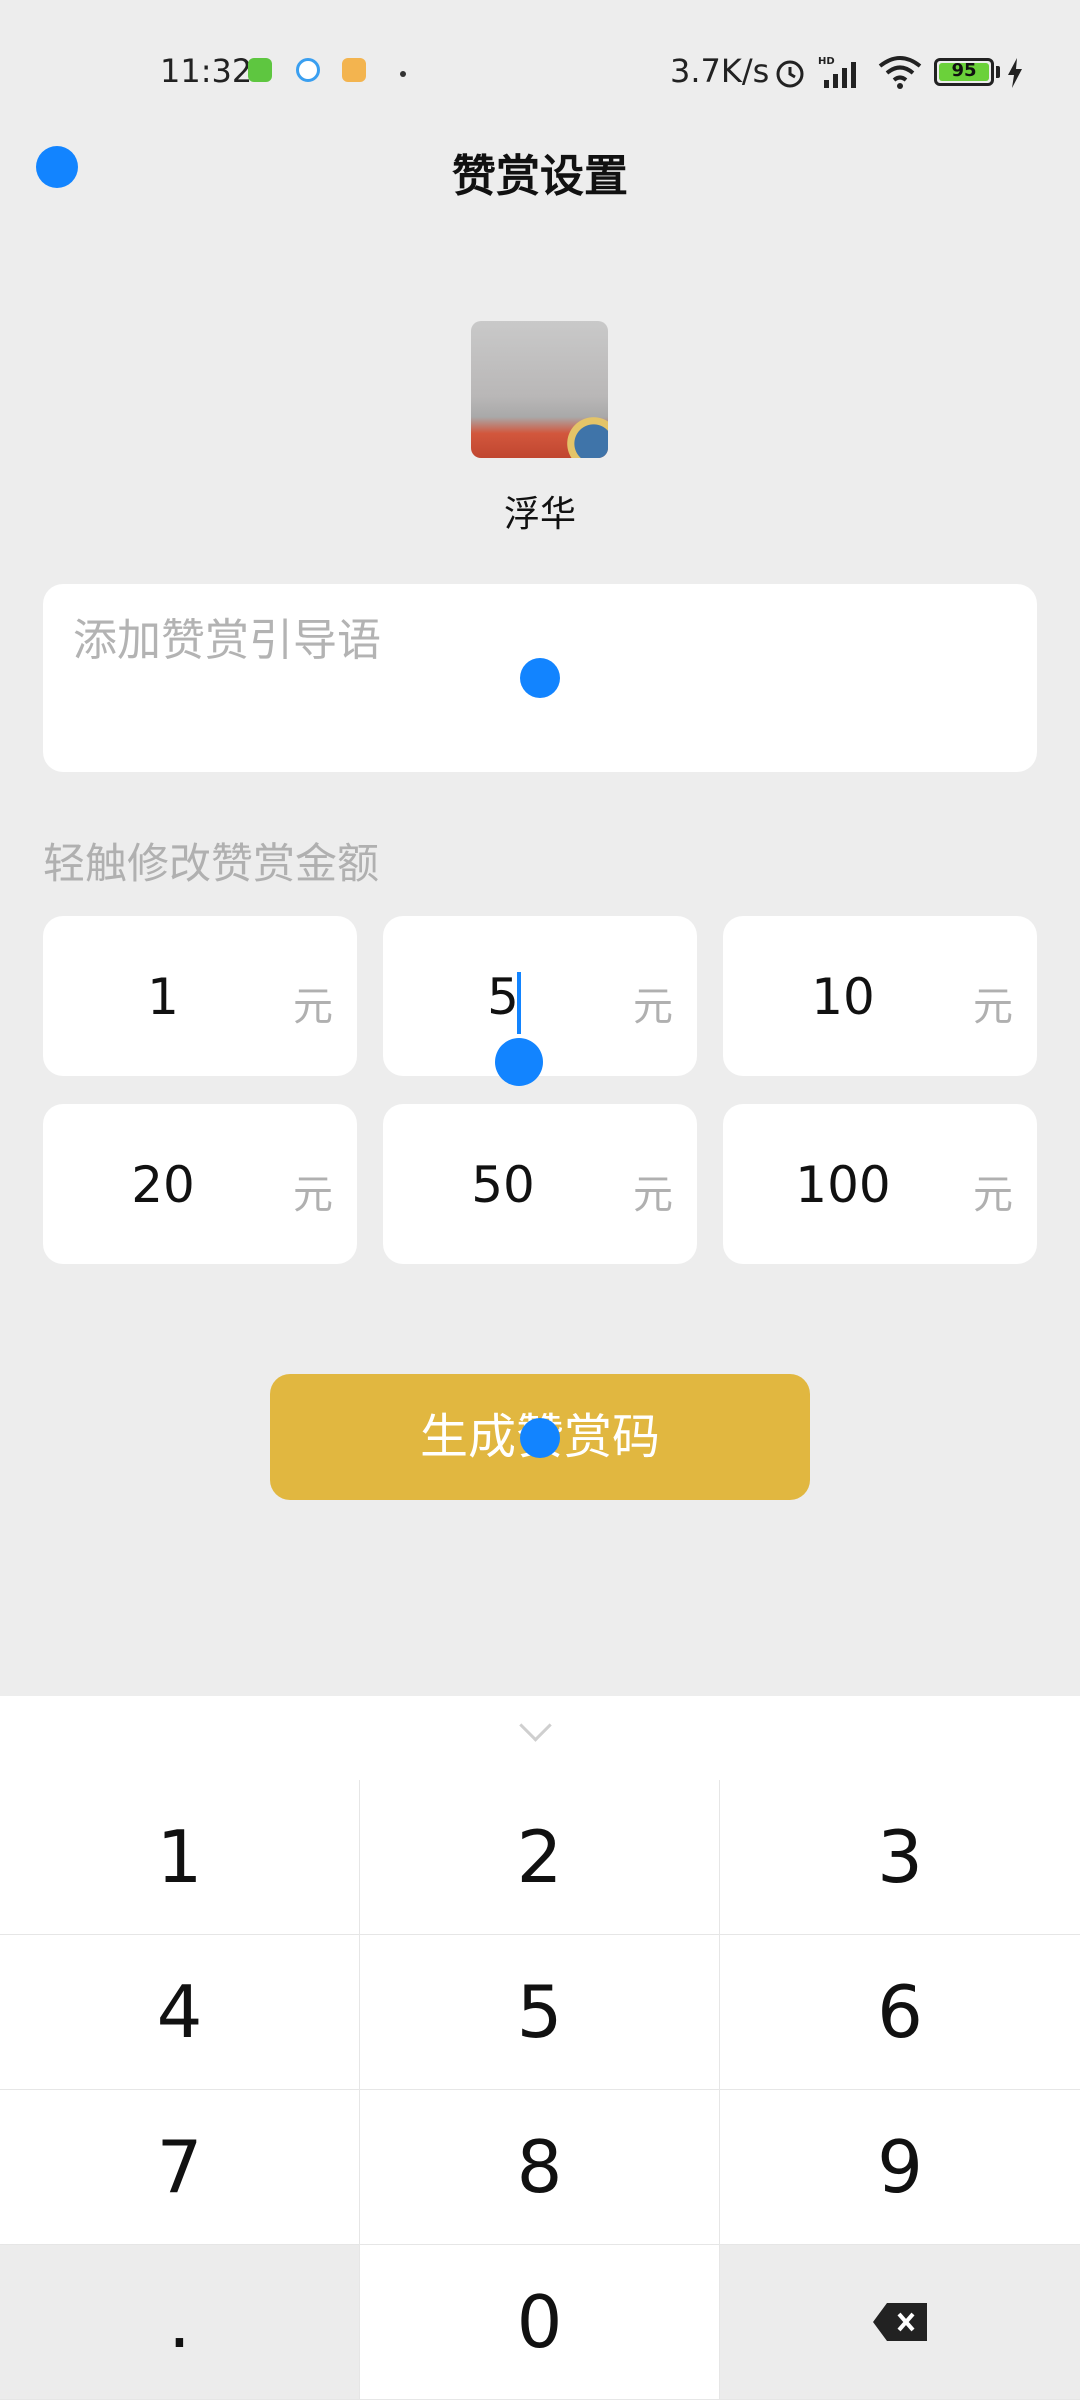 The width and height of the screenshot is (1080, 2400). Describe the element at coordinates (826, 61) in the screenshot. I see `svg-text: HD` at that location.